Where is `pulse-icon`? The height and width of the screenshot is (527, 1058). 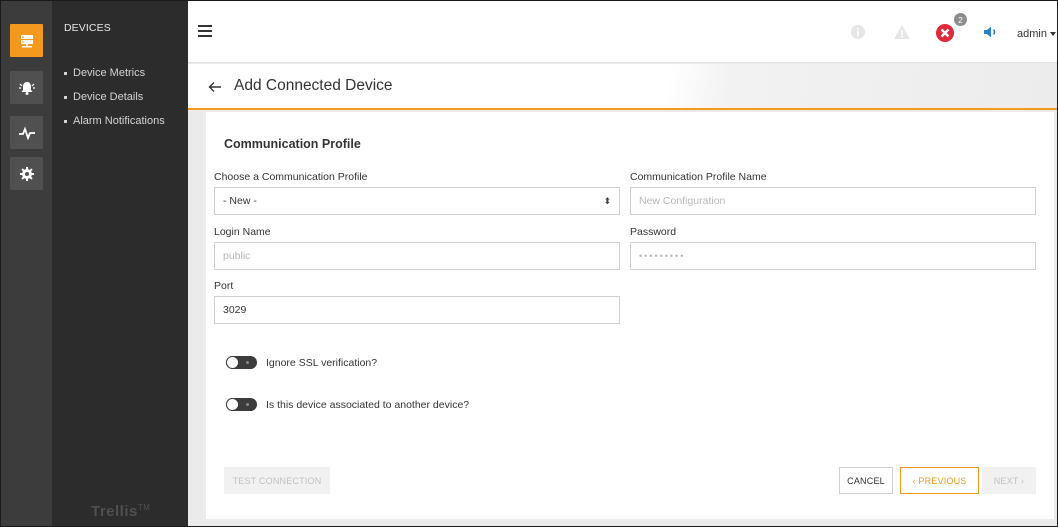
pulse-icon is located at coordinates (26, 132).